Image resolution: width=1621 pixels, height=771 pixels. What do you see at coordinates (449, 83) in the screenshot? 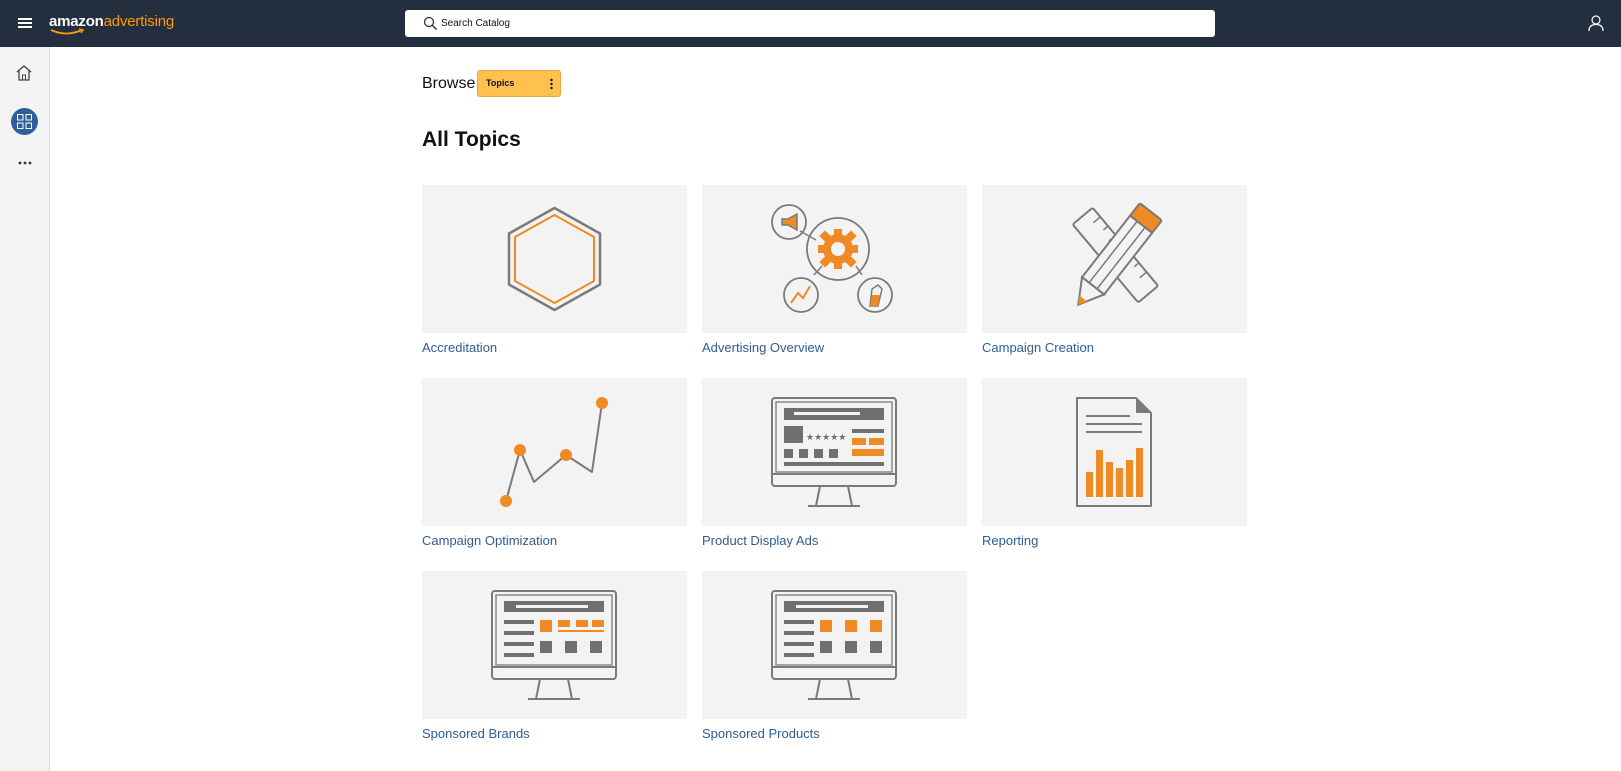
I see `browse-label: Browse` at bounding box center [449, 83].